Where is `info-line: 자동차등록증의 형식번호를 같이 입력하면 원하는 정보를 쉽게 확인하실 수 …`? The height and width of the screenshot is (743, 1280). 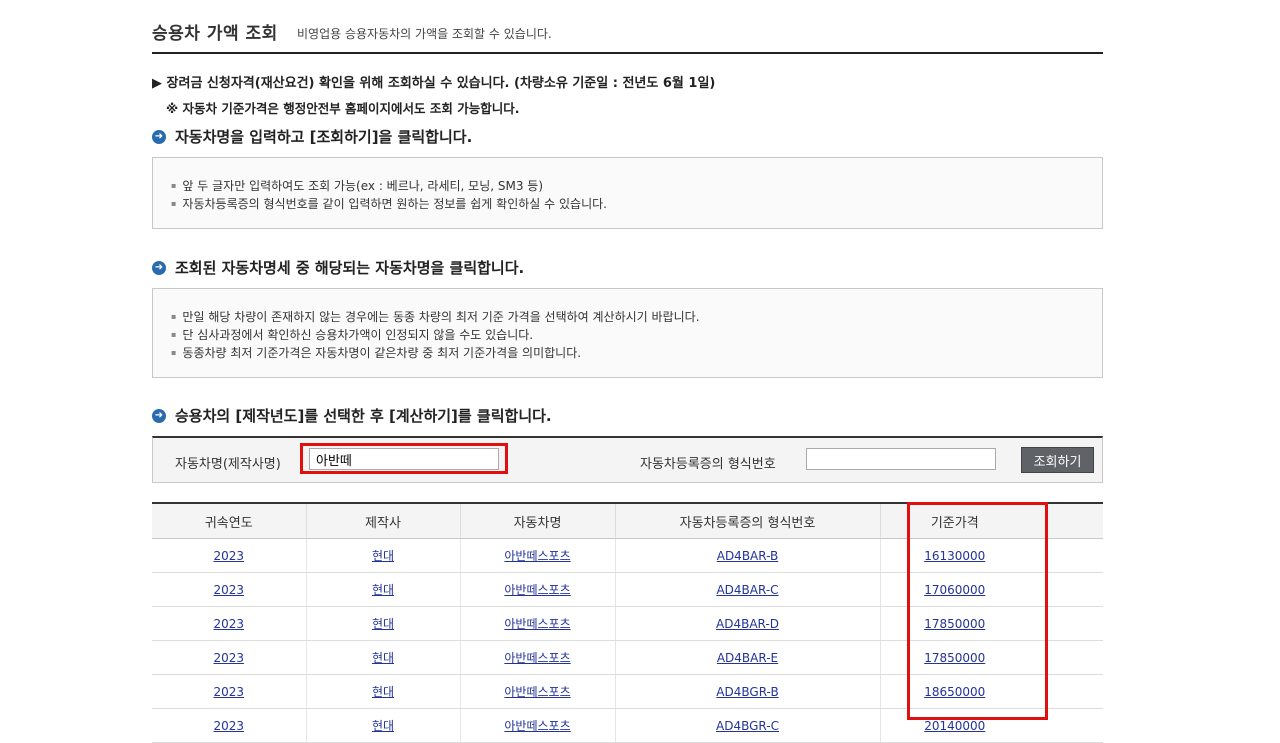
info-line: 자동차등록증의 형식번호를 같이 입력하면 원하는 정보를 쉽게 확인하실 수 … is located at coordinates (389, 203).